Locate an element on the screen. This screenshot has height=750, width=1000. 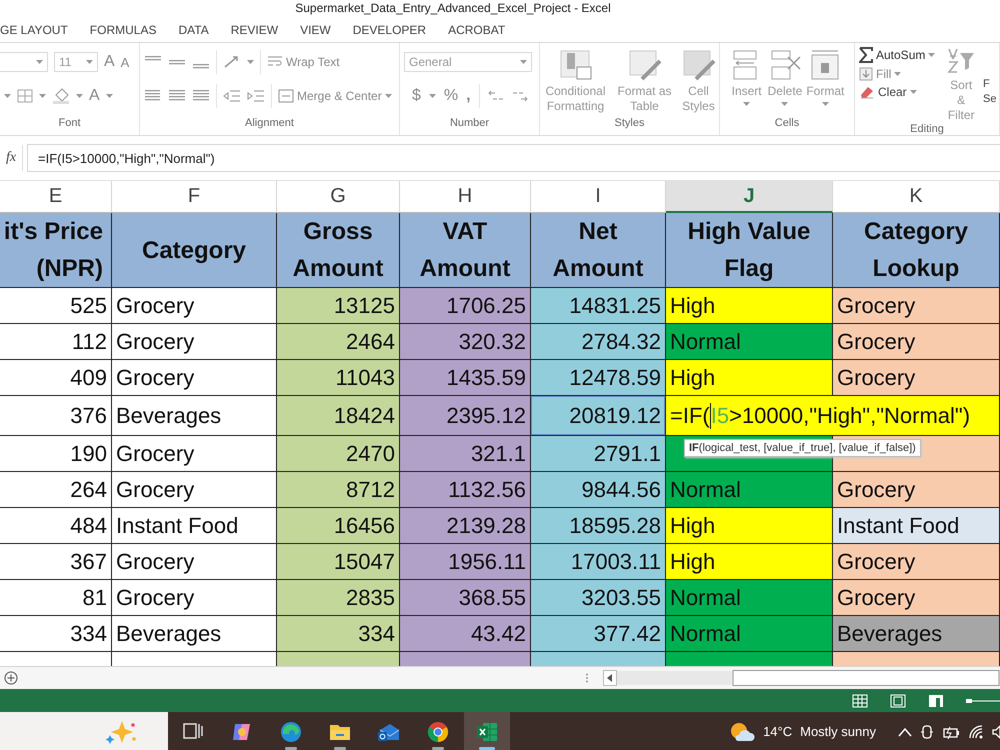
ribbon-tab: GE LAYOUT is located at coordinates (34, 30).